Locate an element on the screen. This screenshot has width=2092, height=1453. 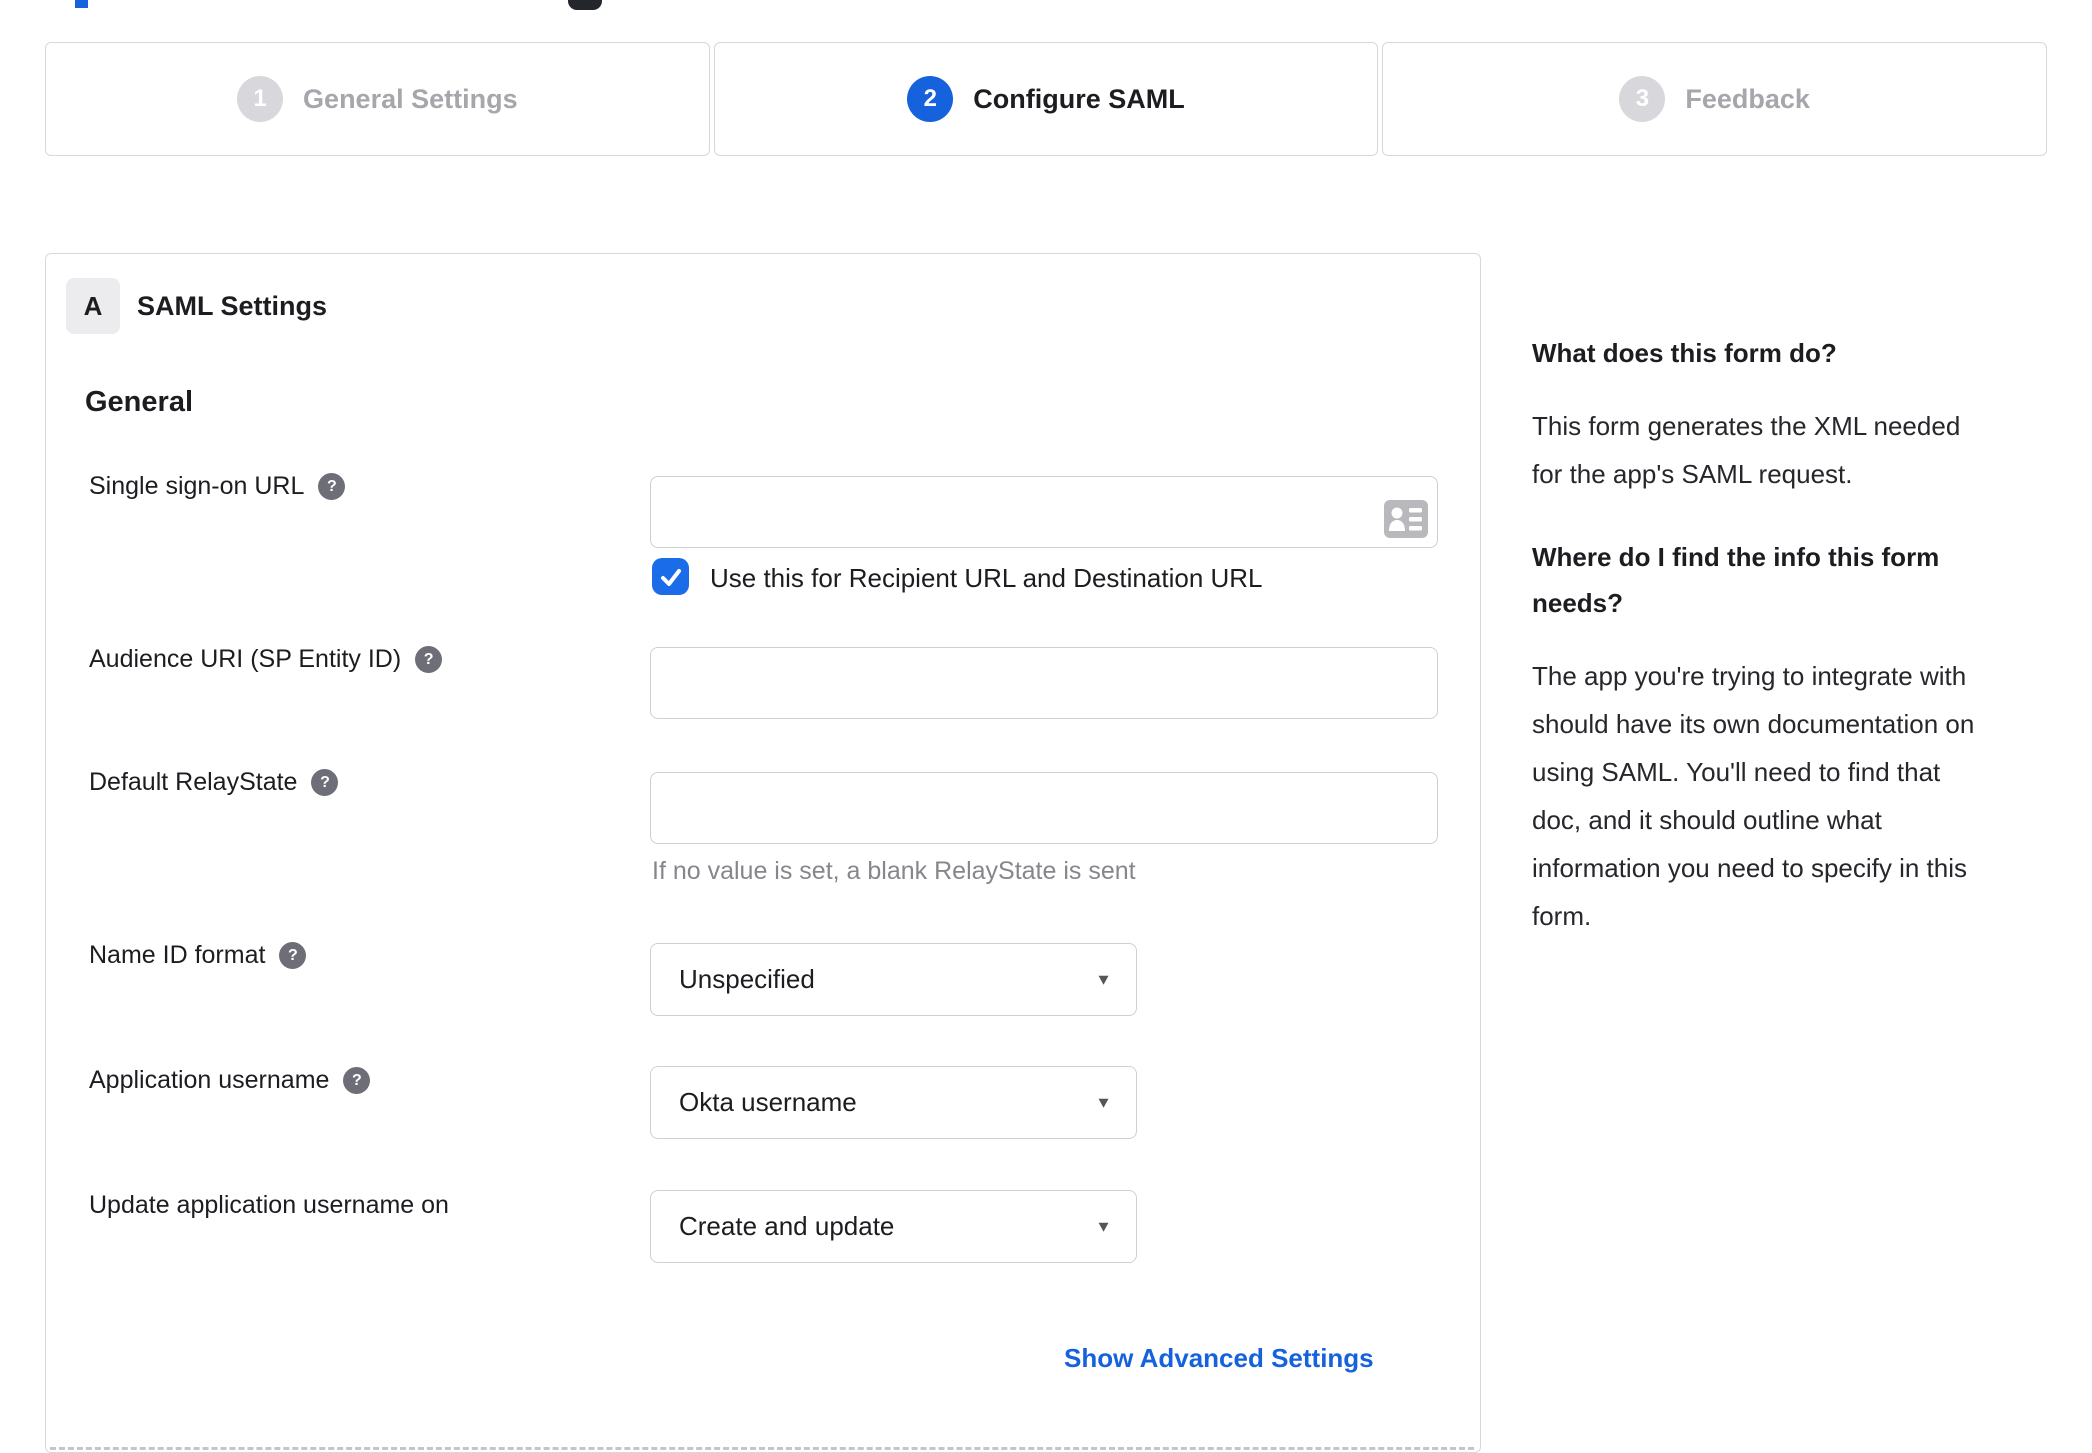
name-id-format-label-row: Name ID format ? is located at coordinates (198, 955).